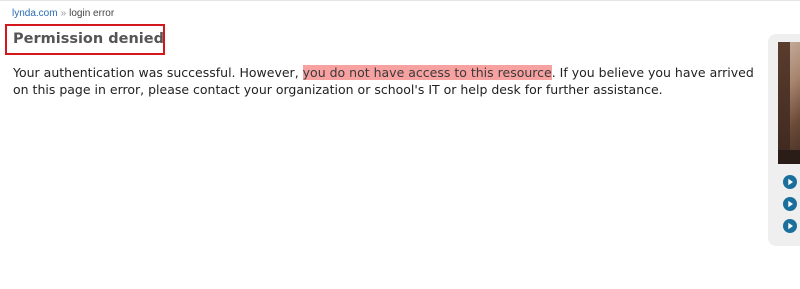 This screenshot has width=800, height=289. What do you see at coordinates (427, 72) in the screenshot?
I see `message-highlight: you do not have access to this resource` at bounding box center [427, 72].